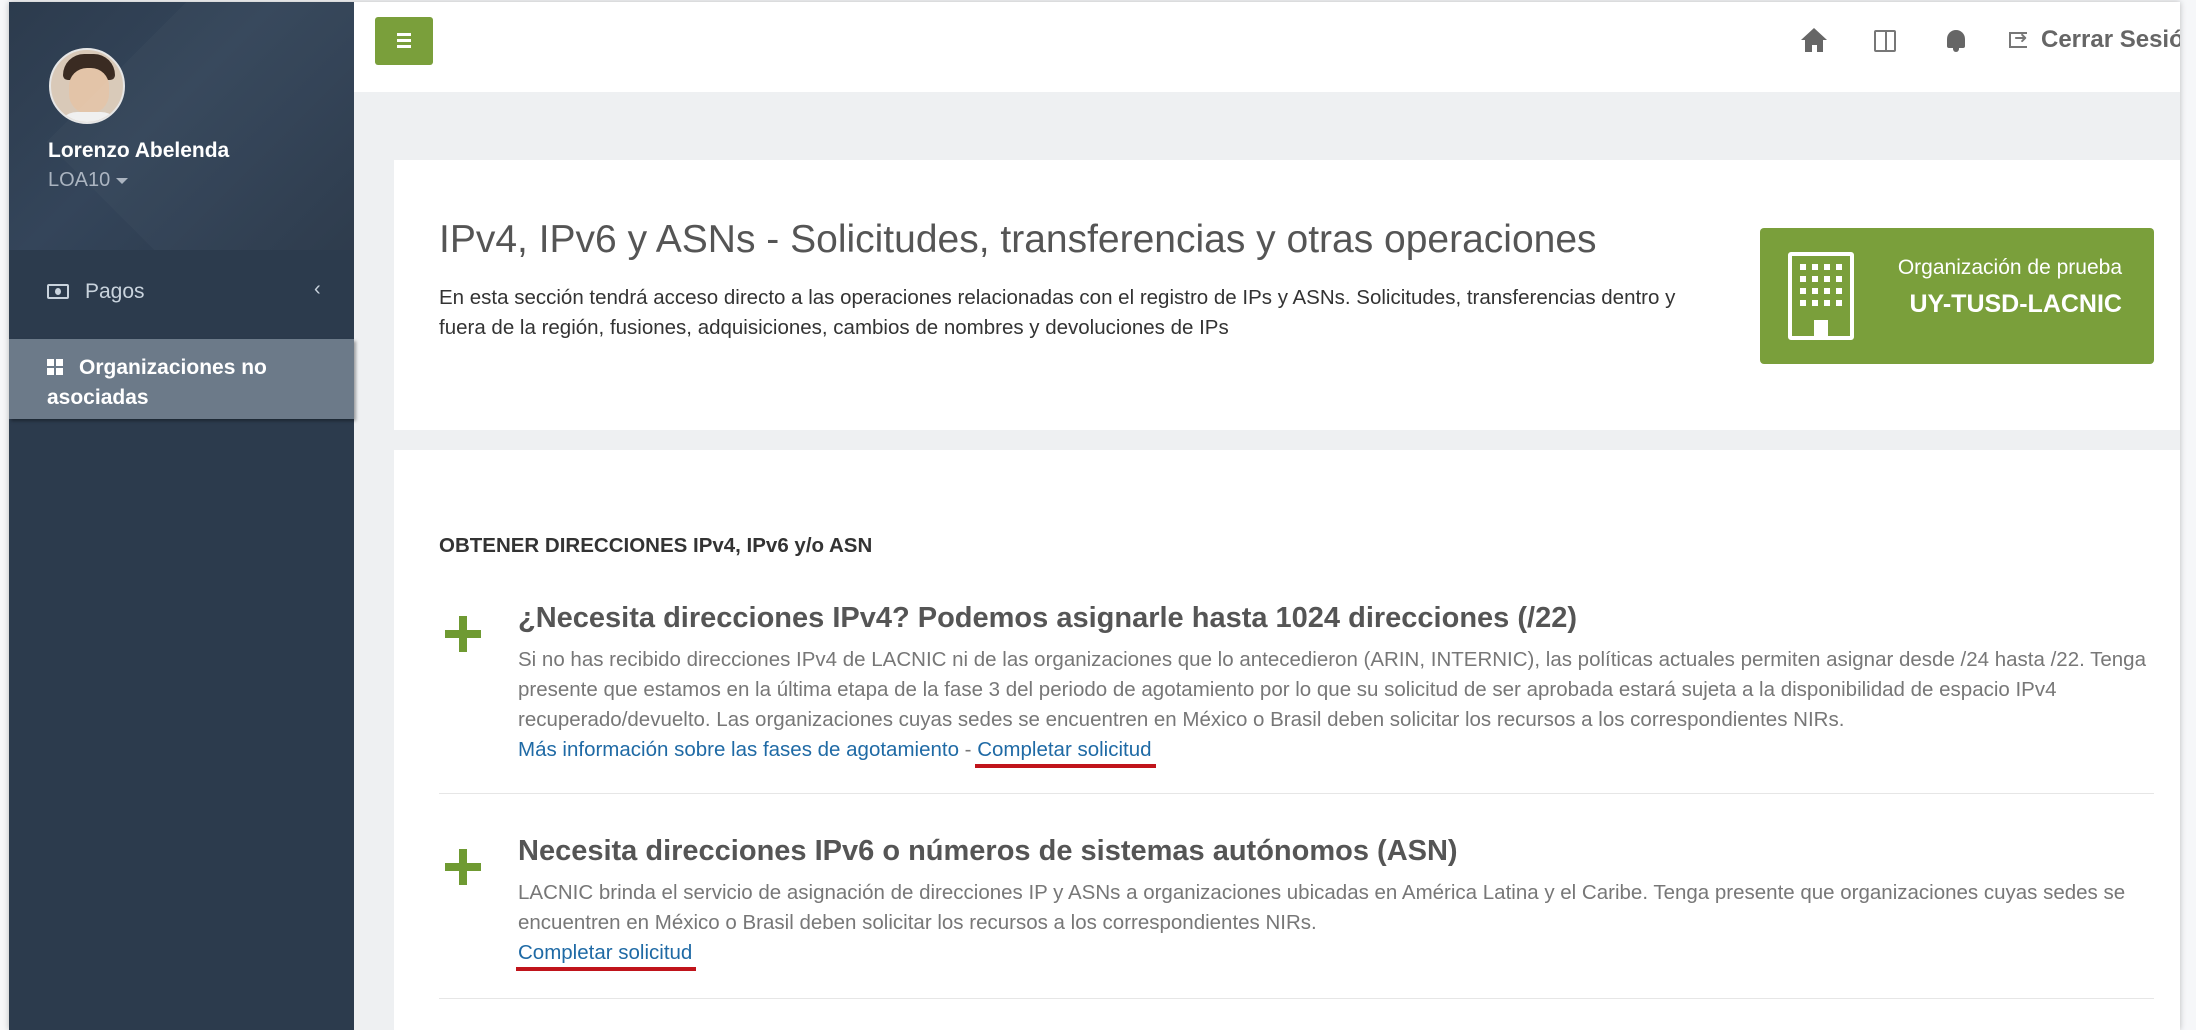  Describe the element at coordinates (87, 86) in the screenshot. I see `avatar` at that location.